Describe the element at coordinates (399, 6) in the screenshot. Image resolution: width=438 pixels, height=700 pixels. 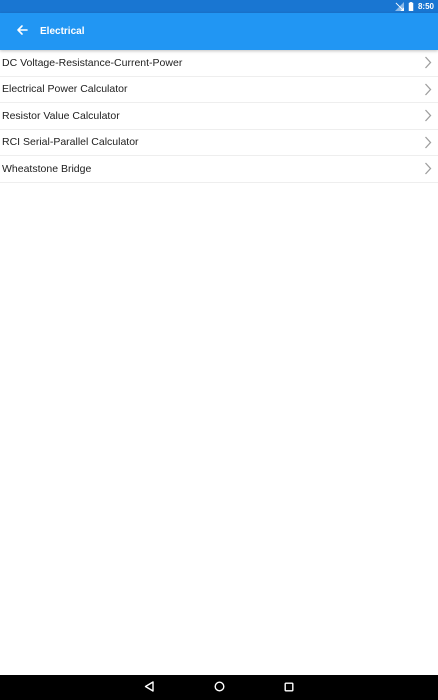
I see `signal-icon` at that location.